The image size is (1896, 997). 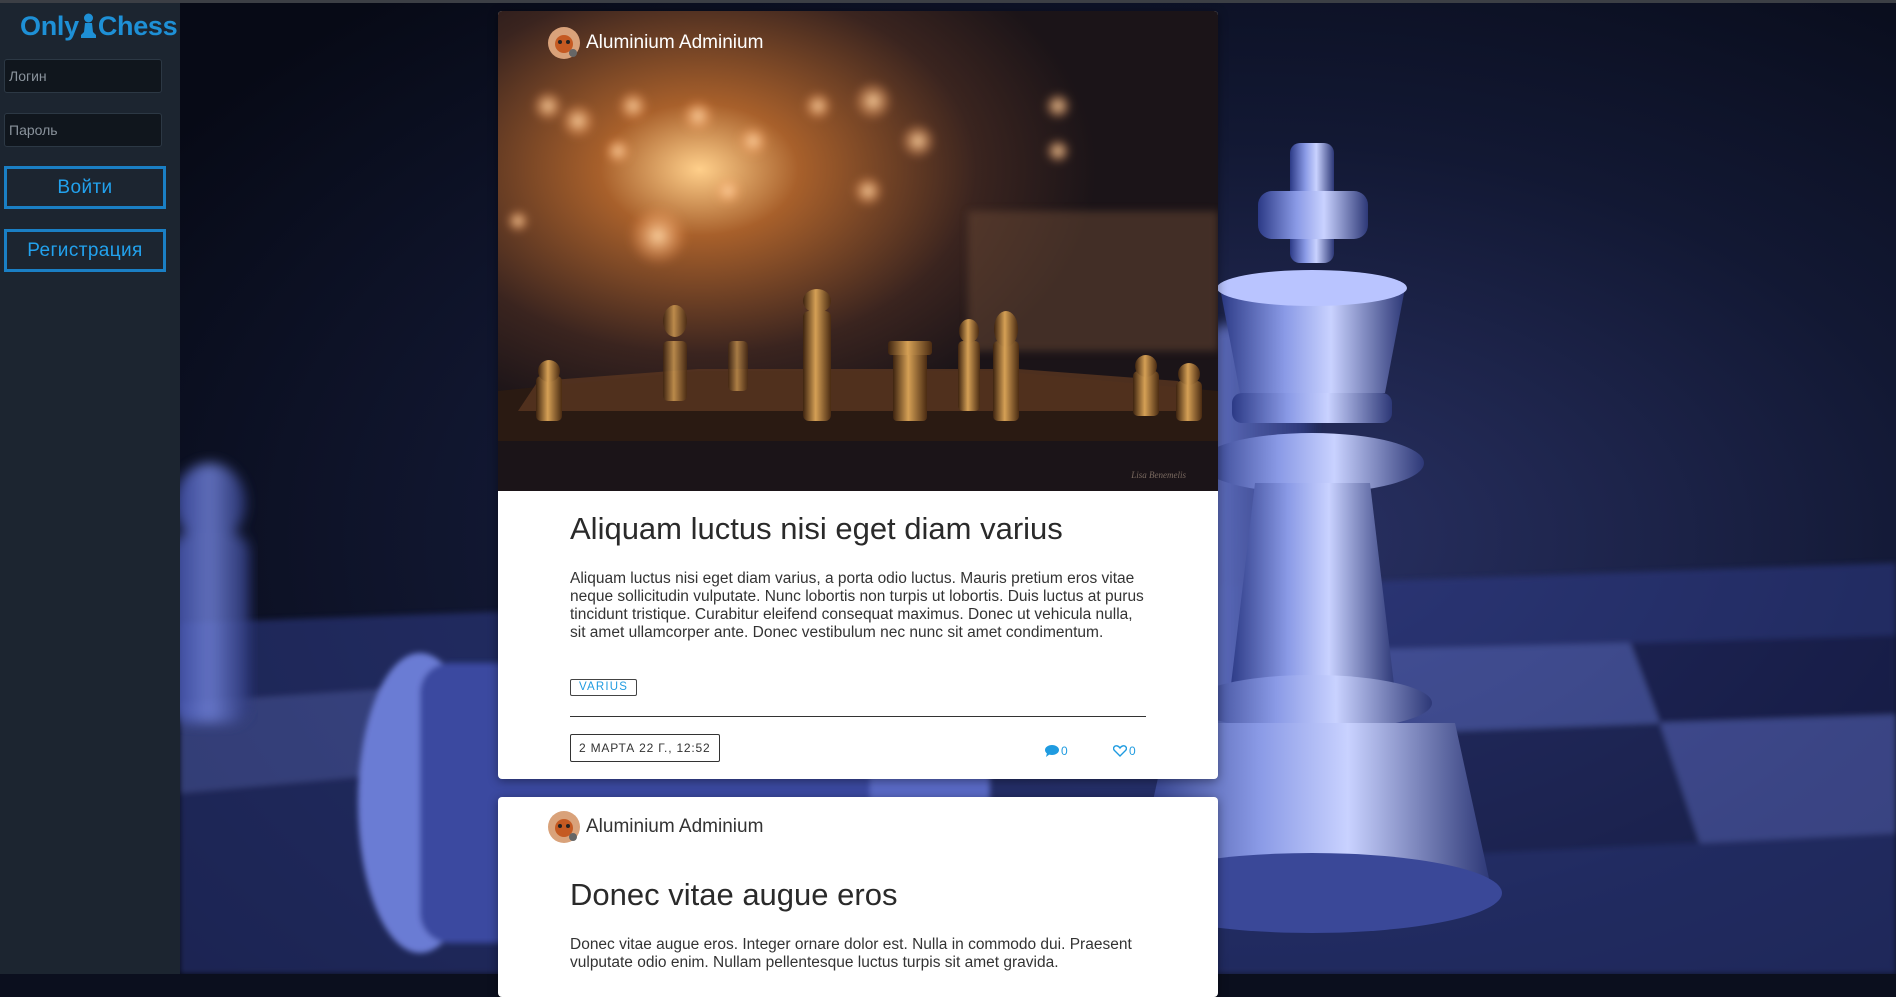 I want to click on image-credit: Lisa Benemelis, so click(x=1158, y=475).